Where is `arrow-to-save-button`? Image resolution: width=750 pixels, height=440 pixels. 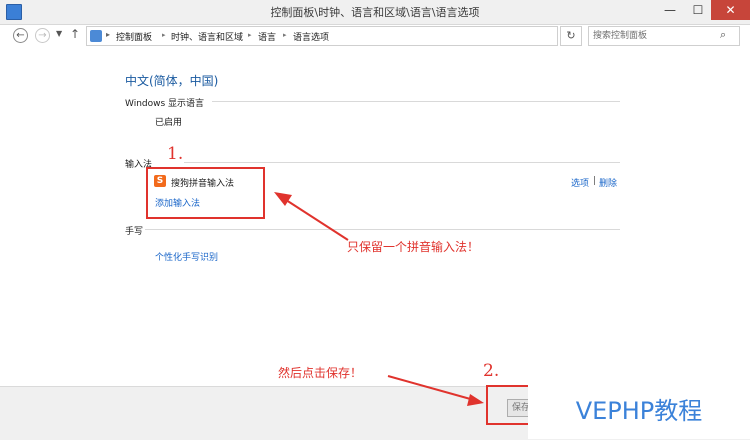 arrow-to-save-button is located at coordinates (435, 390).